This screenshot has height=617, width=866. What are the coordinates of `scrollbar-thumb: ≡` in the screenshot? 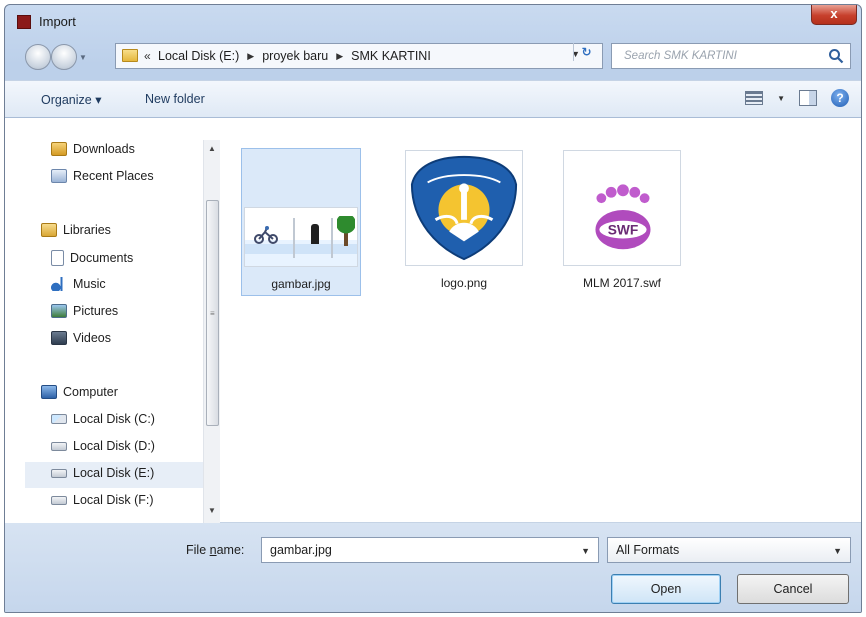 It's located at (212, 313).